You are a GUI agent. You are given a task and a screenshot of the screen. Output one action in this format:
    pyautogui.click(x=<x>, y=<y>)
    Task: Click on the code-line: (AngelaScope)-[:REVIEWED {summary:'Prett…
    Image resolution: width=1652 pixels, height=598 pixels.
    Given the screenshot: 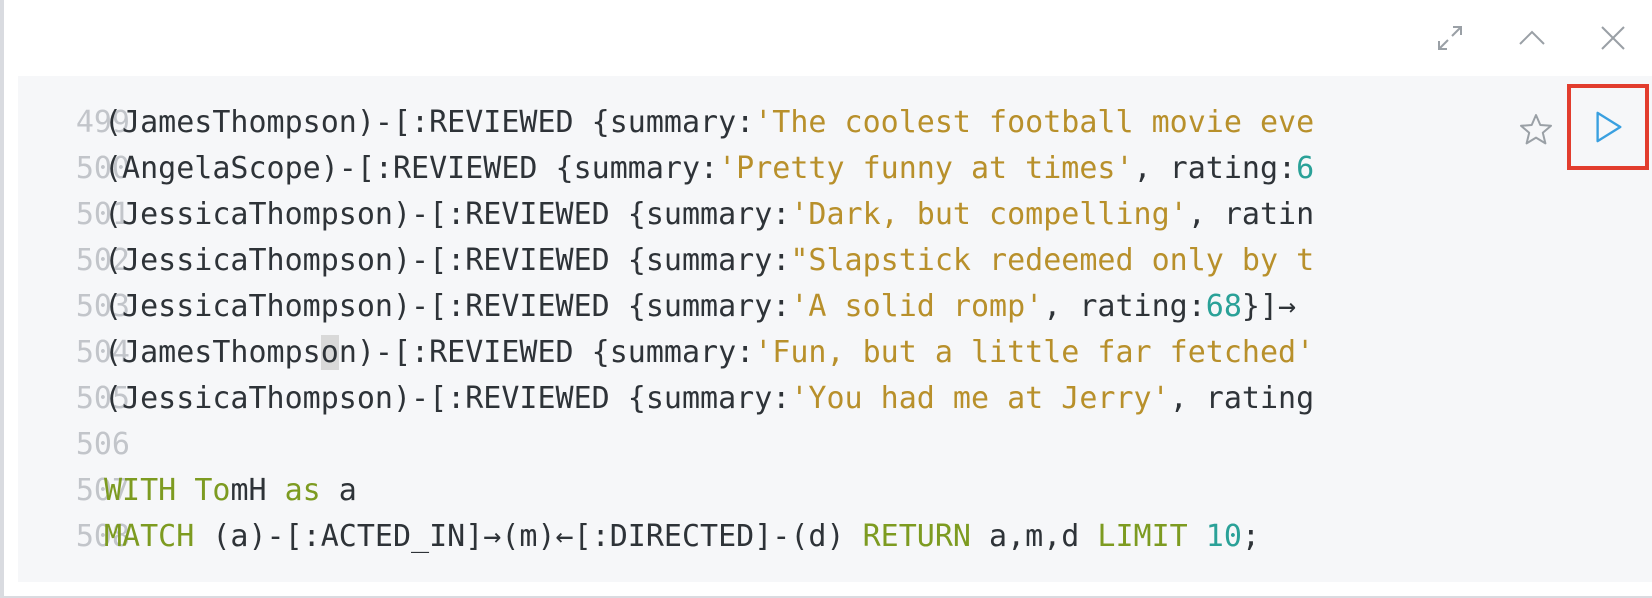 What is the action you would take?
    pyautogui.click(x=782, y=169)
    